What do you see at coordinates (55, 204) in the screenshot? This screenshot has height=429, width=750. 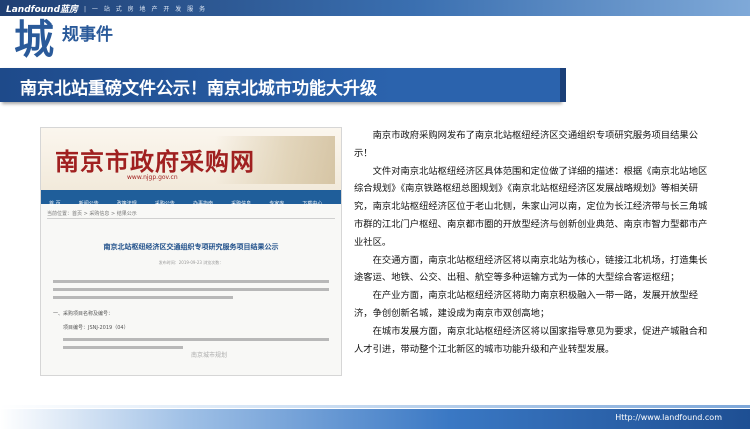 I see `nav-item: 首 页` at bounding box center [55, 204].